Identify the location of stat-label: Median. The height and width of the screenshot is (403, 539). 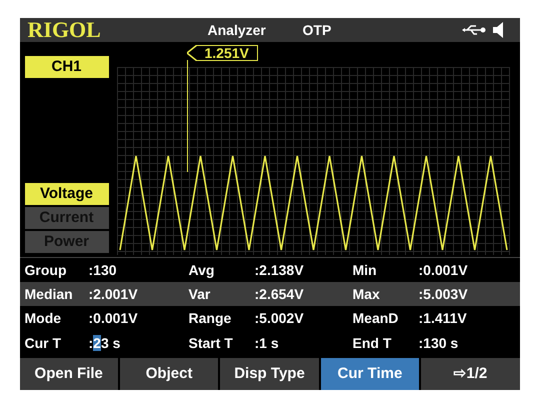
(49, 294).